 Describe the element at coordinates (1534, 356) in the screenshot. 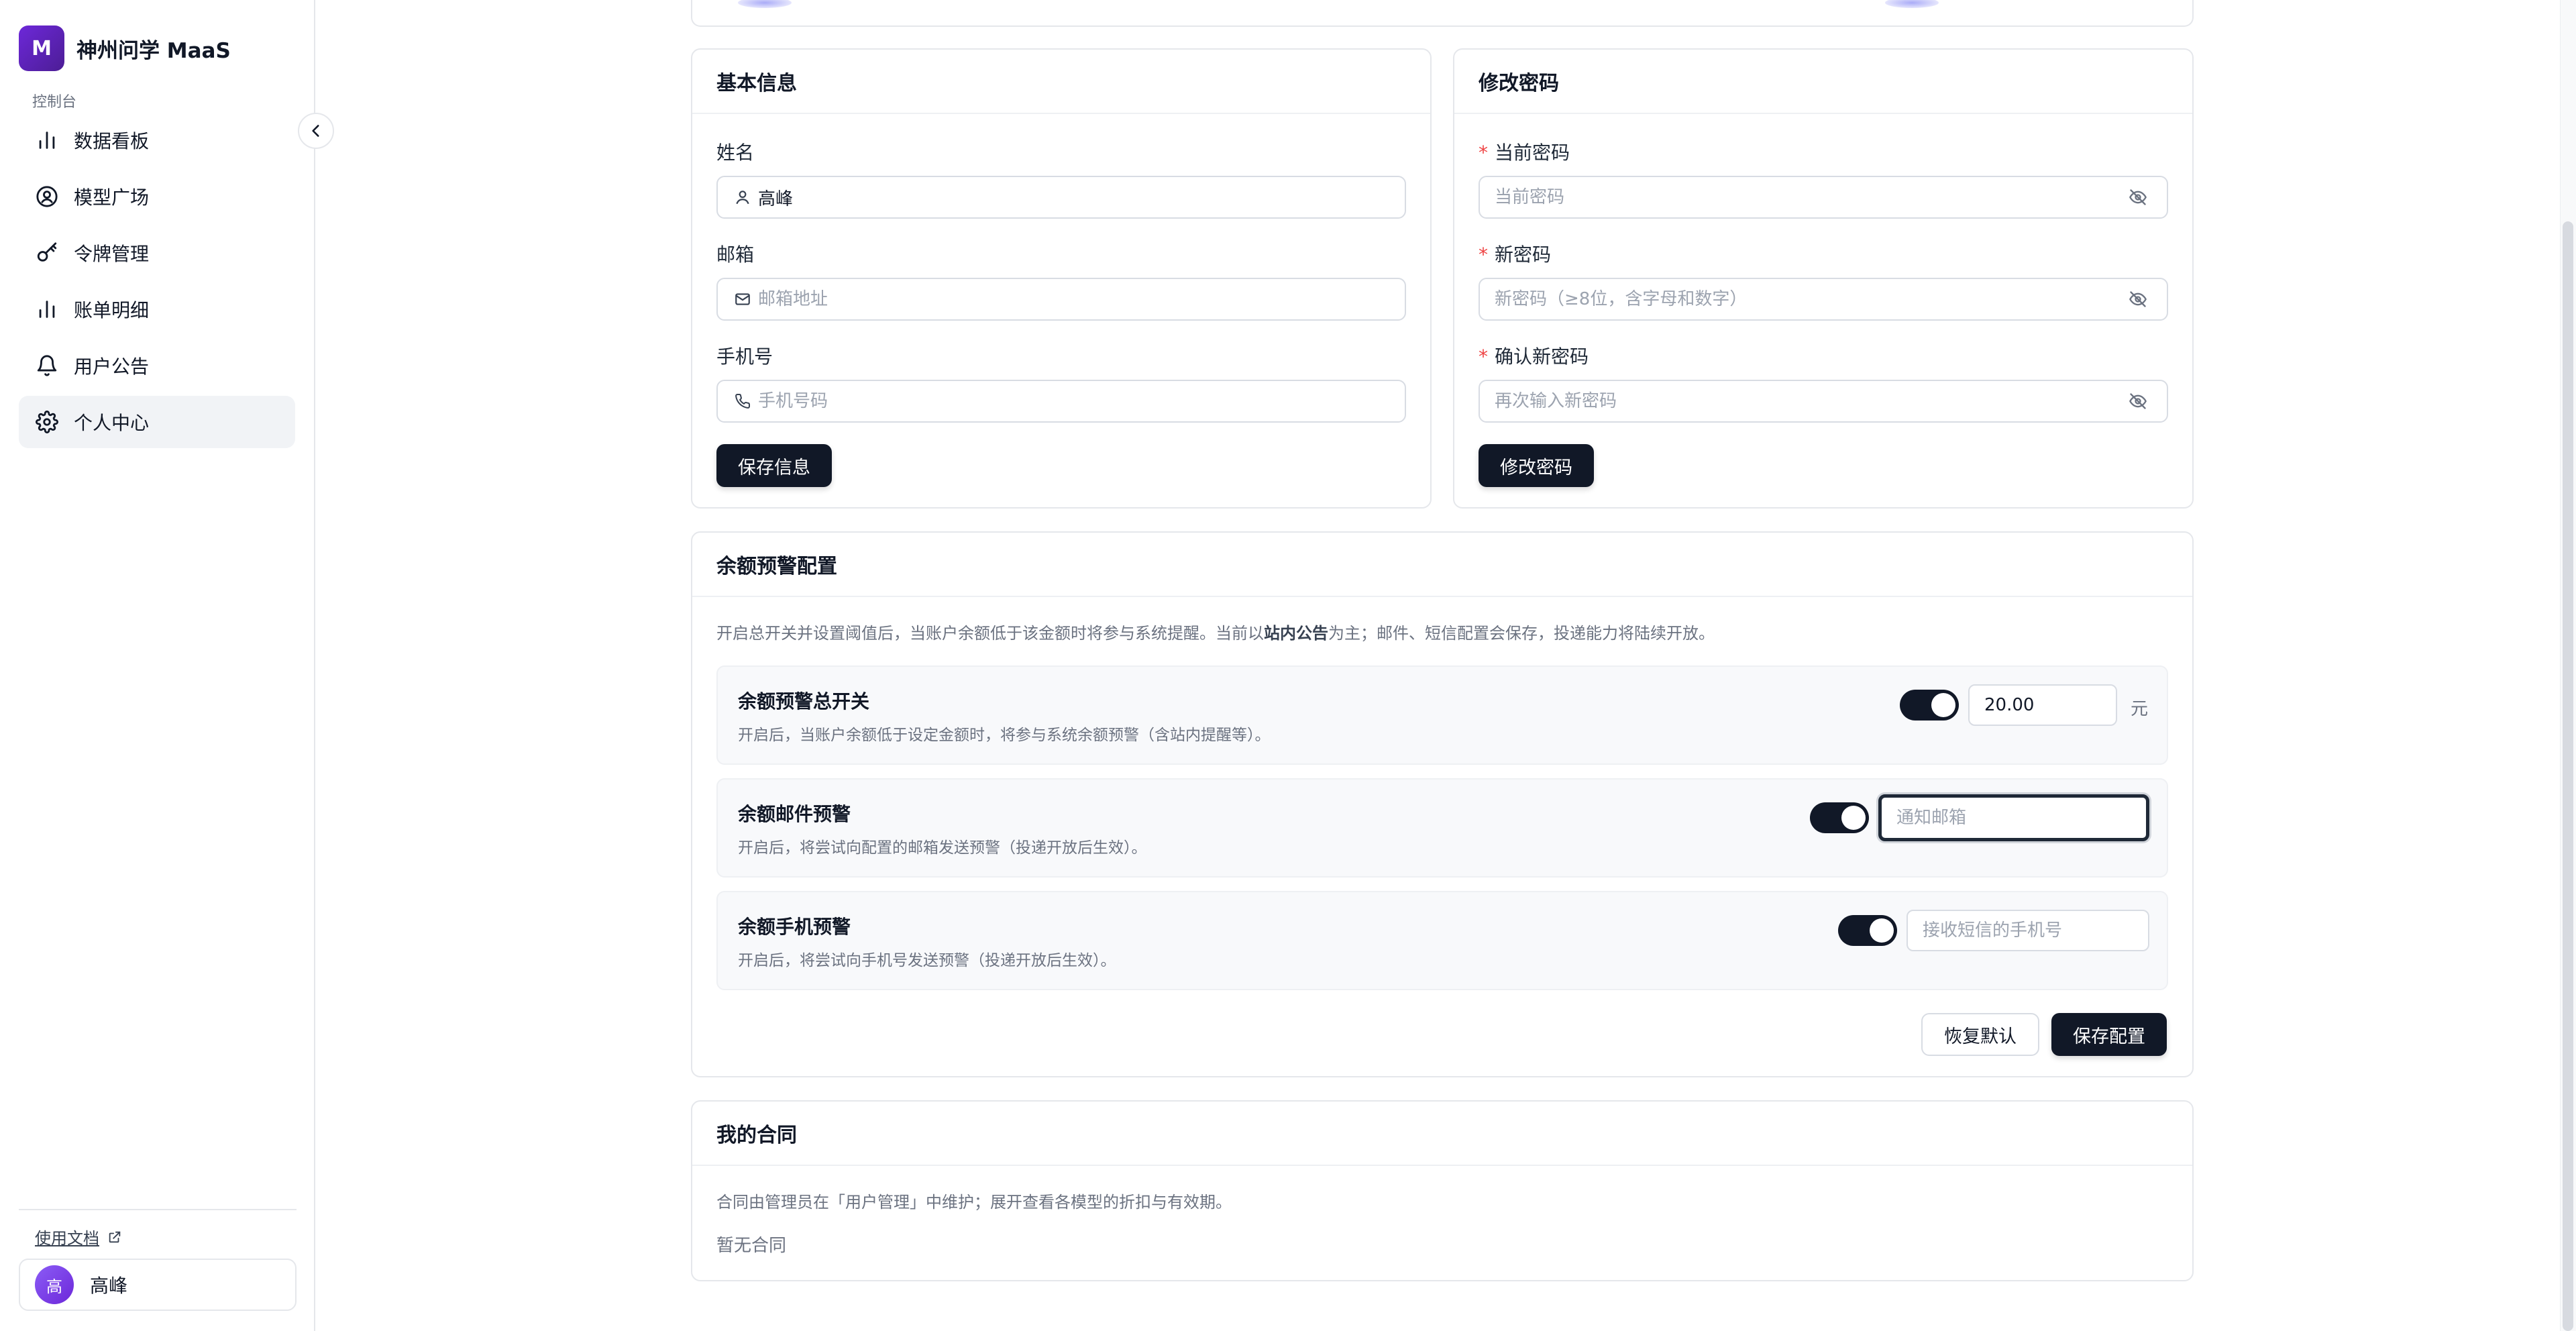

I see `confirm-password-label: * 确认新密码` at that location.